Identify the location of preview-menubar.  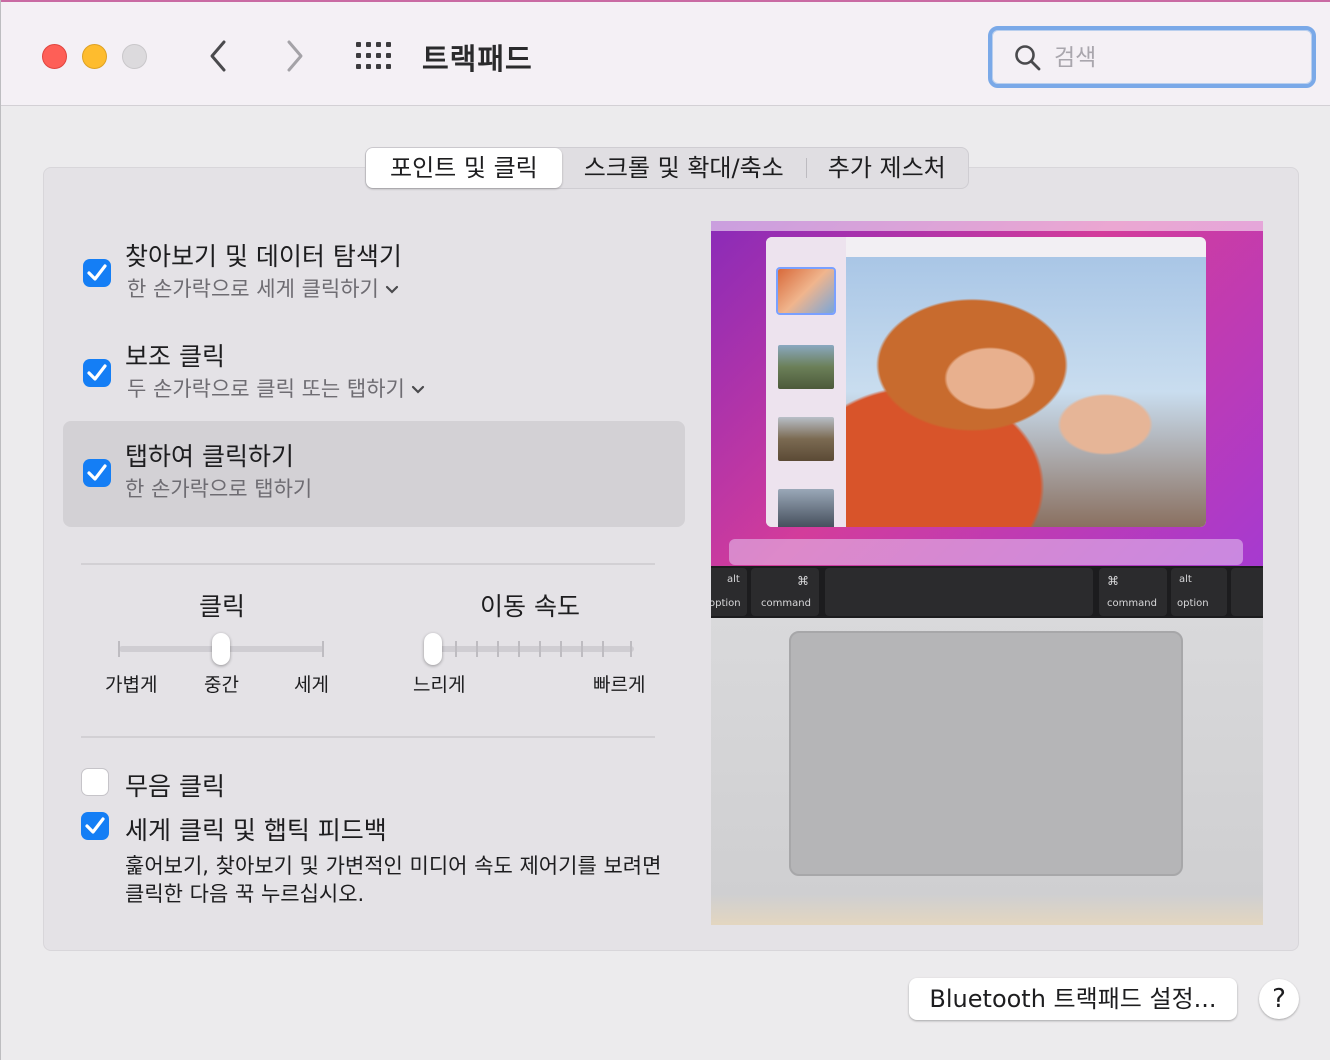
(987, 226).